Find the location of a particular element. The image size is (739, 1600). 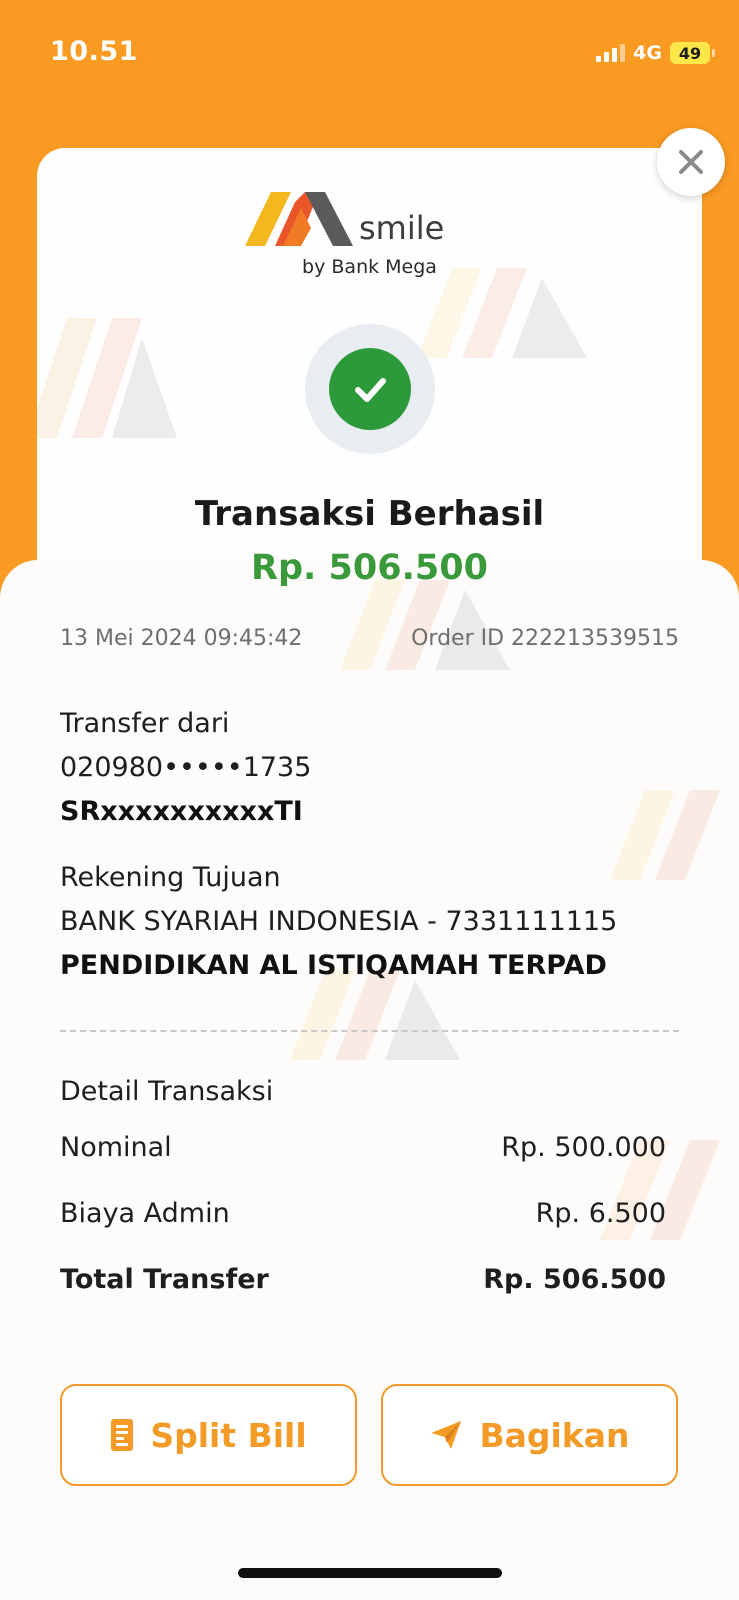

source-name: SRxxxxxxxxxxTI is located at coordinates (181, 811).